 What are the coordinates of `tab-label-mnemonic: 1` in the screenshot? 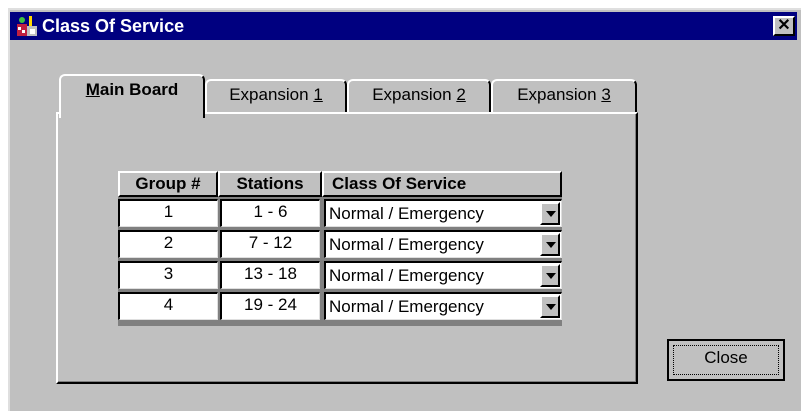 It's located at (318, 94).